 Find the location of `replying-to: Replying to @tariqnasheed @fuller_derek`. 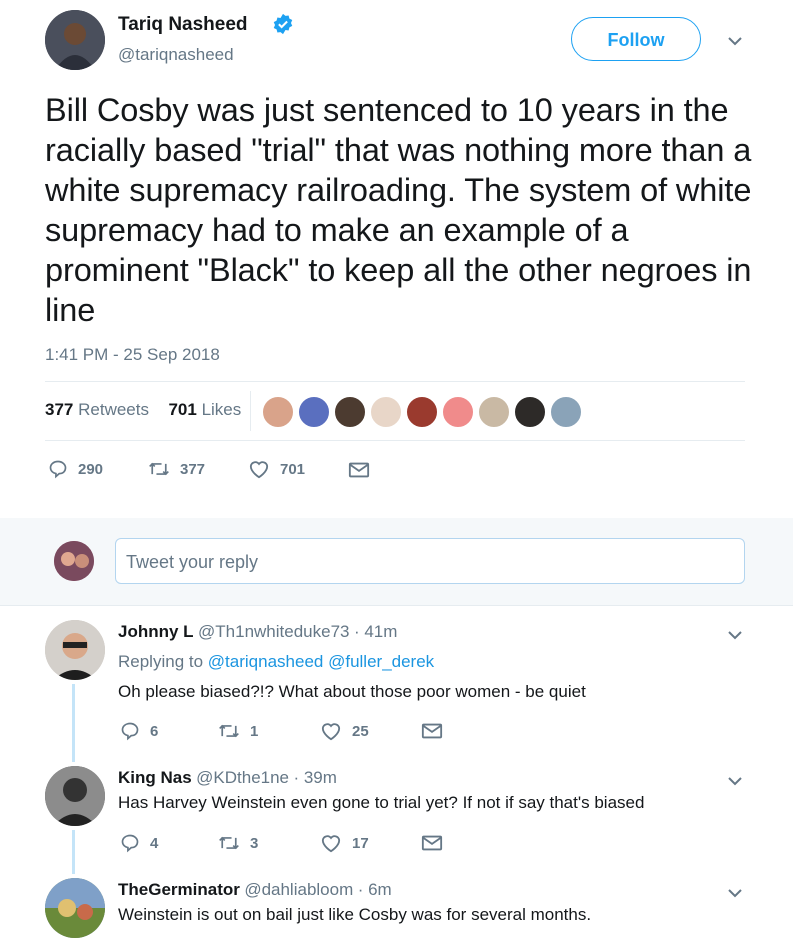

replying-to: Replying to @tariqnasheed @fuller_derek is located at coordinates (276, 662).